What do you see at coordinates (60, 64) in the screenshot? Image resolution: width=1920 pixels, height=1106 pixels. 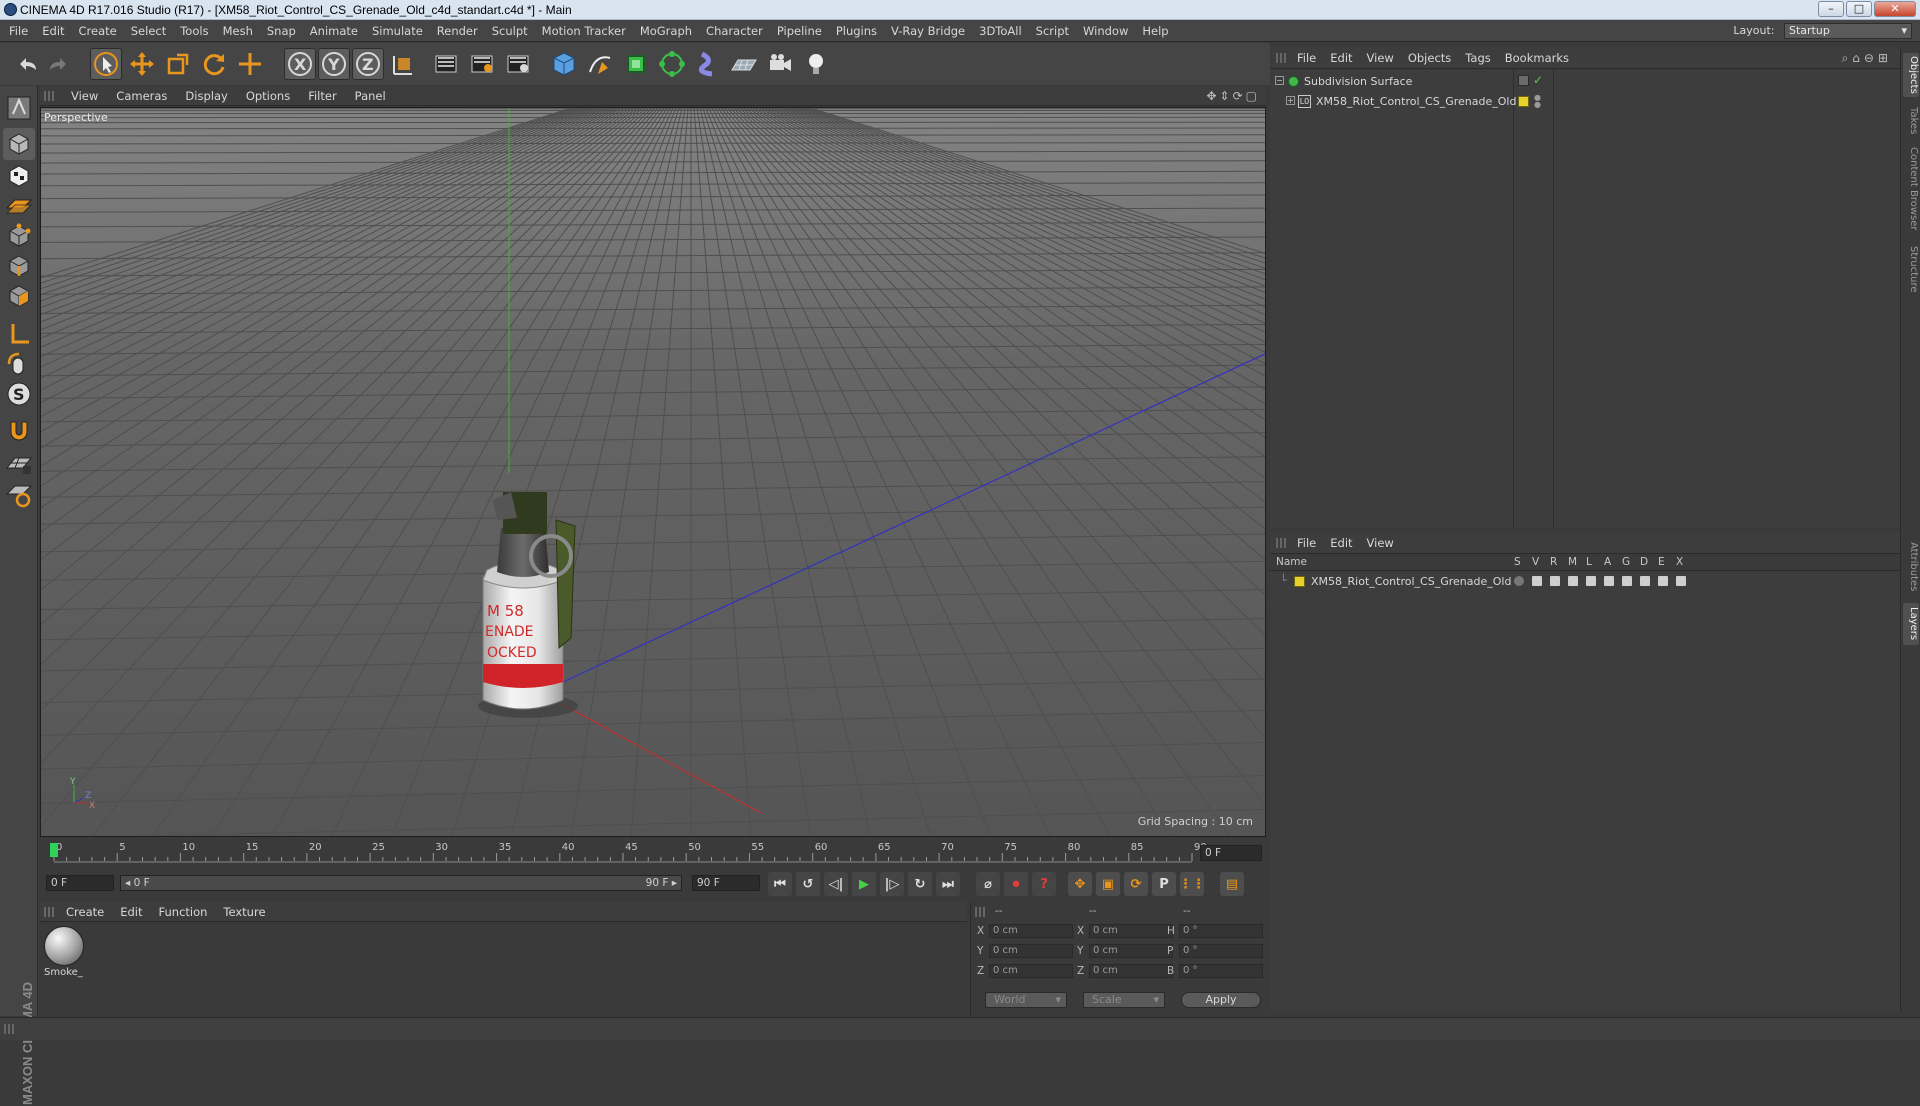 I see `redo-tool` at bounding box center [60, 64].